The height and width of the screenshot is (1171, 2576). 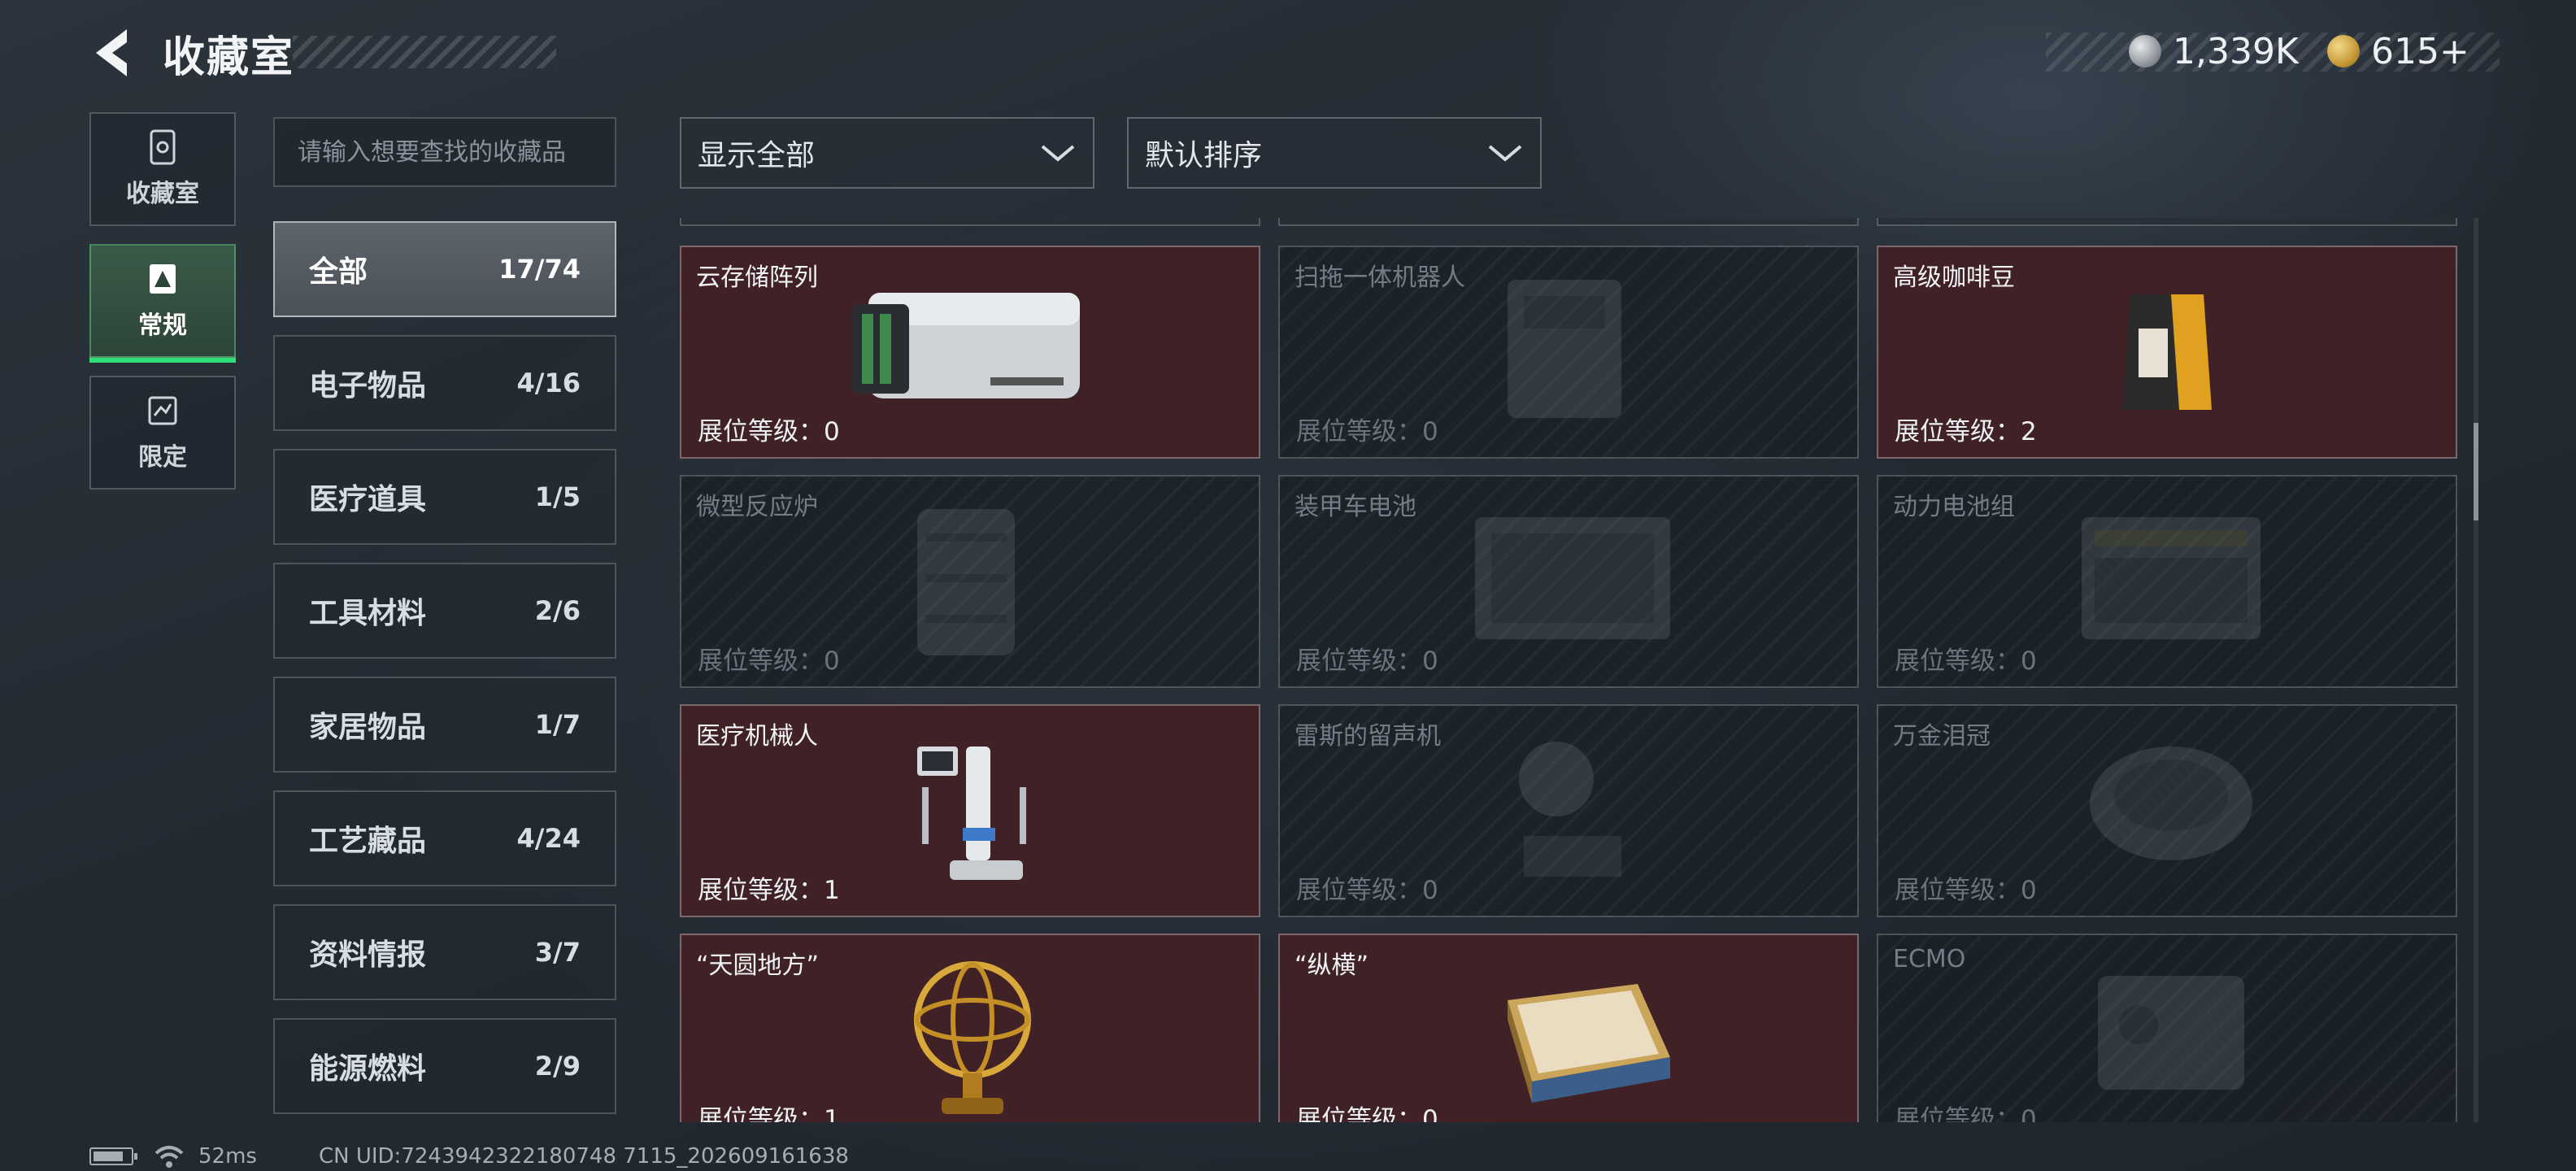 I want to click on page-title: 收藏室, so click(x=229, y=58).